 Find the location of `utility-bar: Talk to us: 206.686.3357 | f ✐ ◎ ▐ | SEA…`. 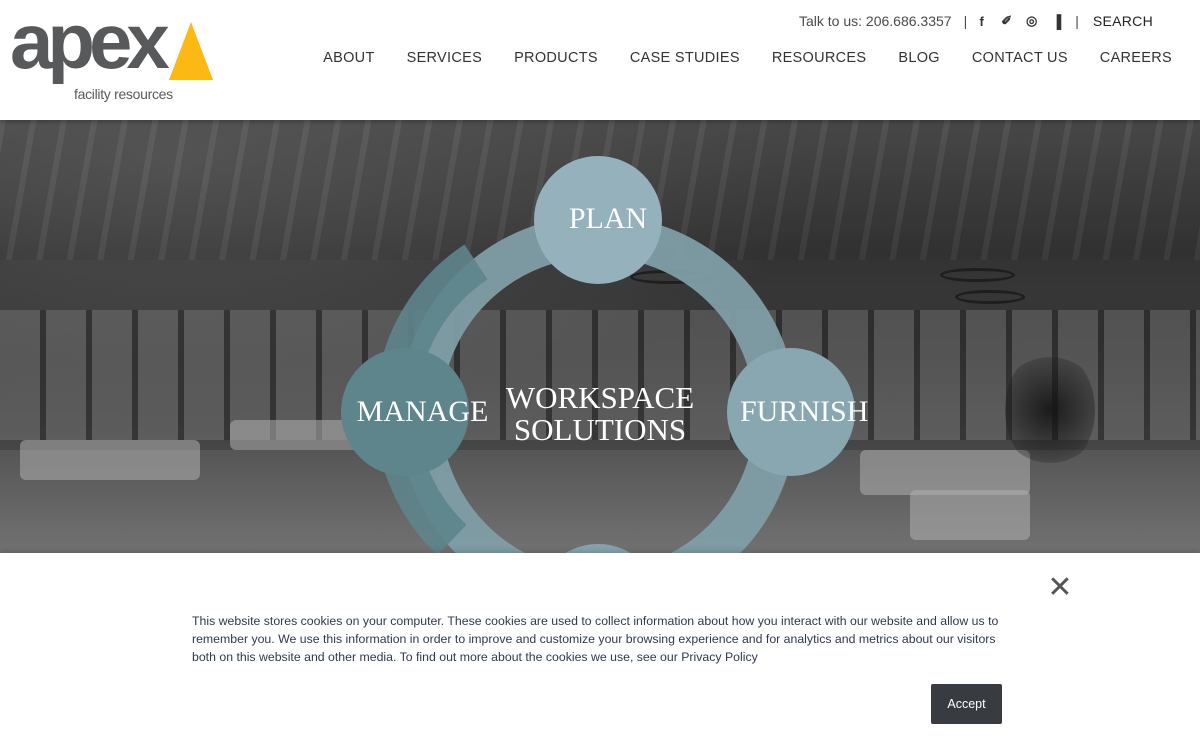

utility-bar: Talk to us: 206.686.3357 | f ✐ ◎ ▐ | SEA… is located at coordinates (976, 21).